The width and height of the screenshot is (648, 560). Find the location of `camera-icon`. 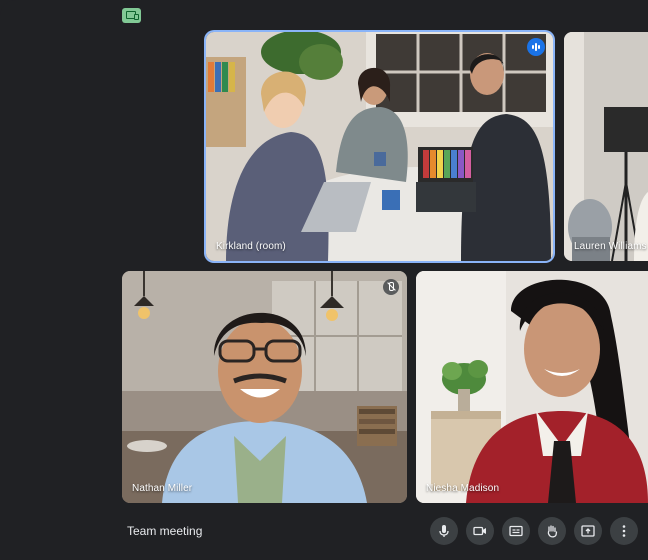

camera-icon is located at coordinates (479, 531).